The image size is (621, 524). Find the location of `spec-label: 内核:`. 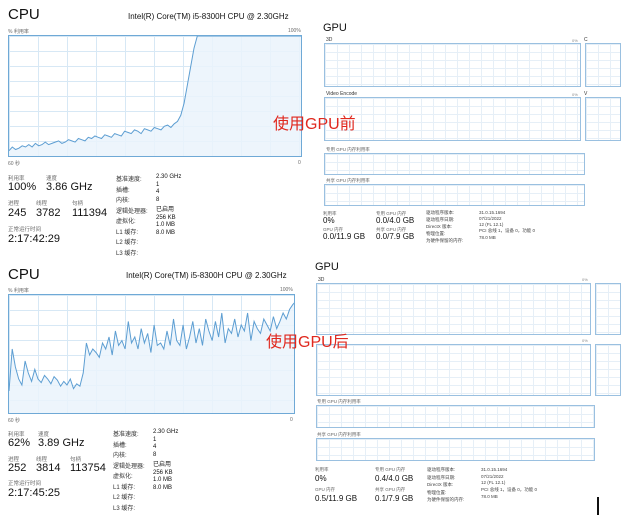

spec-label: 内核: is located at coordinates (123, 201).